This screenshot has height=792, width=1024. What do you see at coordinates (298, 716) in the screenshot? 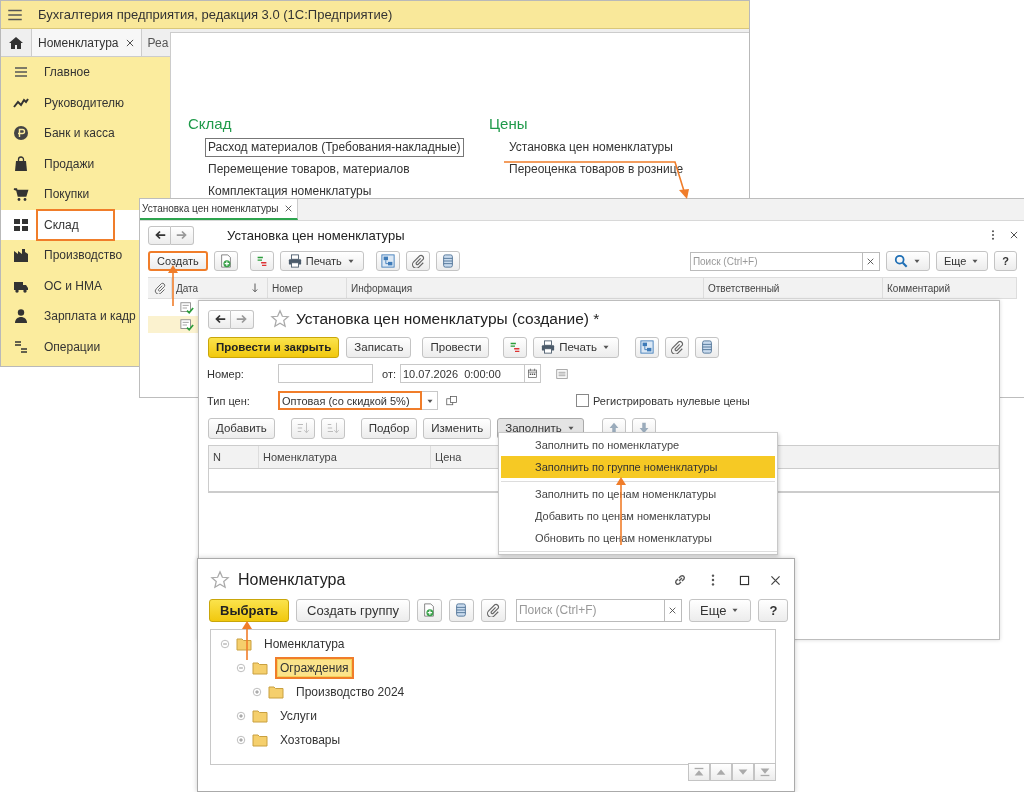
I see `tree-item: Услуги` at bounding box center [298, 716].